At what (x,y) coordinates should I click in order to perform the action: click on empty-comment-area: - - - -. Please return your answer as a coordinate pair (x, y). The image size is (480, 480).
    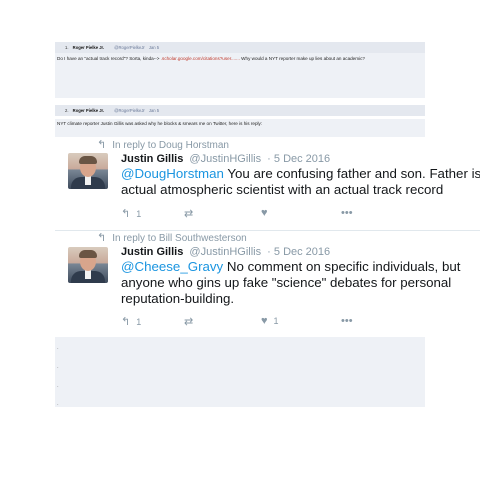
    Looking at the image, I should click on (240, 372).